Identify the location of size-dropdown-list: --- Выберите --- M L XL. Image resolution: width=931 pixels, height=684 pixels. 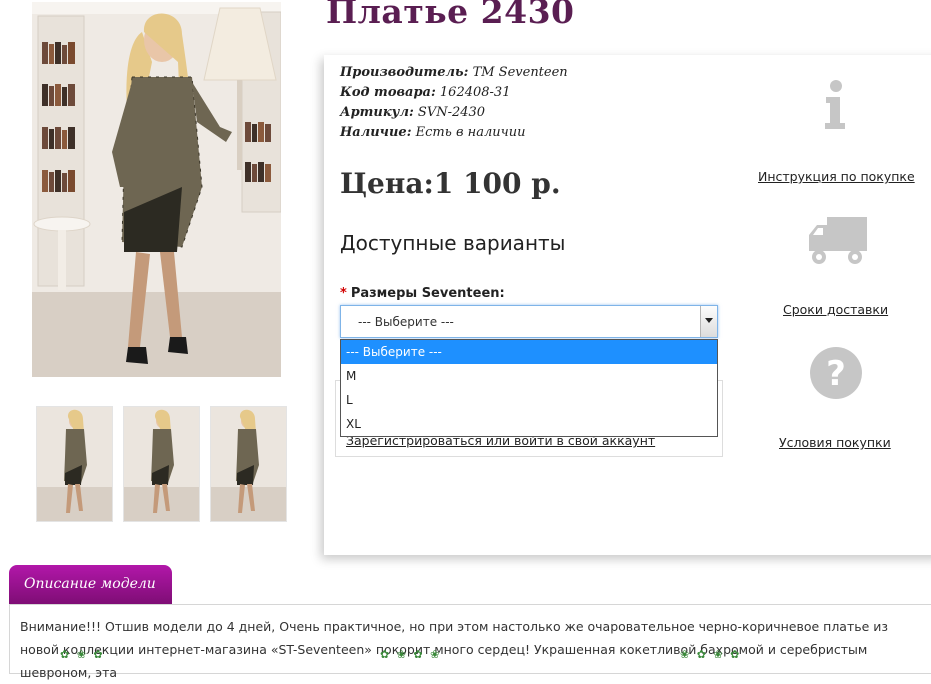
(529, 388).